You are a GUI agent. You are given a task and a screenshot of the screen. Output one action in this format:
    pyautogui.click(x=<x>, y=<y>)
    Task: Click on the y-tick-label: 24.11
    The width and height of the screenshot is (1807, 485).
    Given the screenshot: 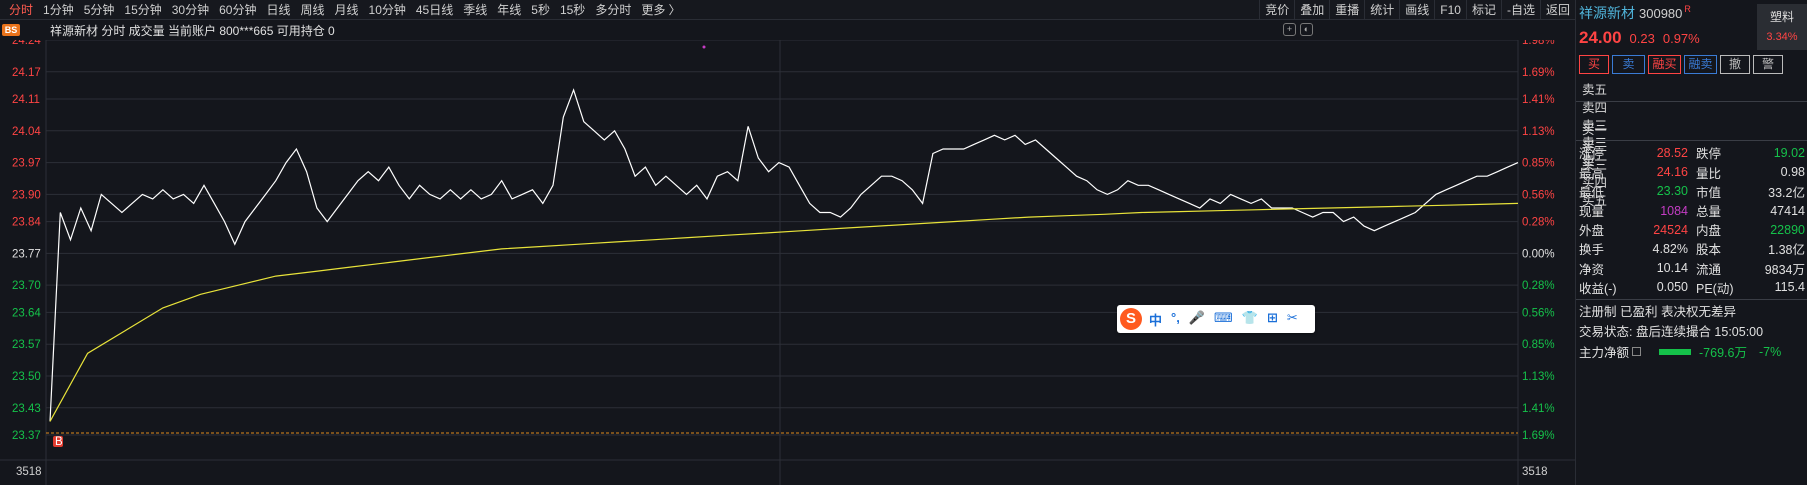 What is the action you would take?
    pyautogui.click(x=26, y=100)
    